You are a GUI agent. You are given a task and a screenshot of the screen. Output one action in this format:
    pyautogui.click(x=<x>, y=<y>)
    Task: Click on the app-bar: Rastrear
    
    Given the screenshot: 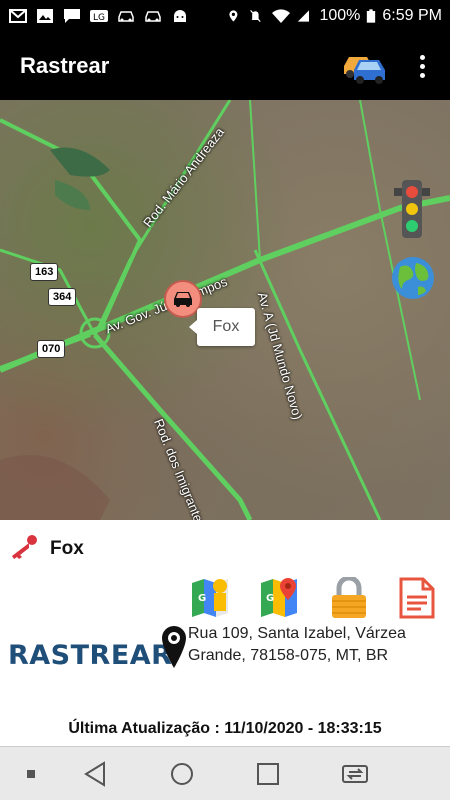 What is the action you would take?
    pyautogui.click(x=225, y=66)
    